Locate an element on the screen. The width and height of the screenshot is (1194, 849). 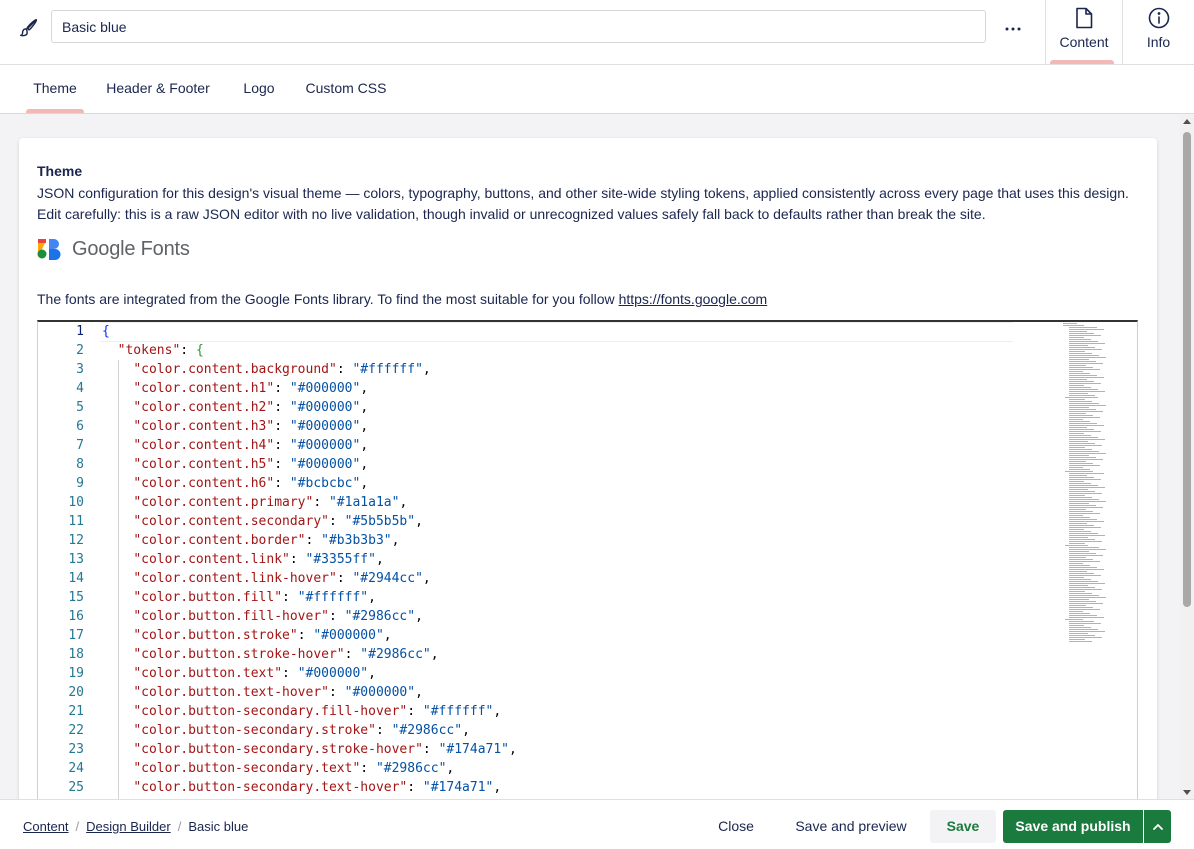
save-and-preview-button: Save and preview is located at coordinates (851, 826).